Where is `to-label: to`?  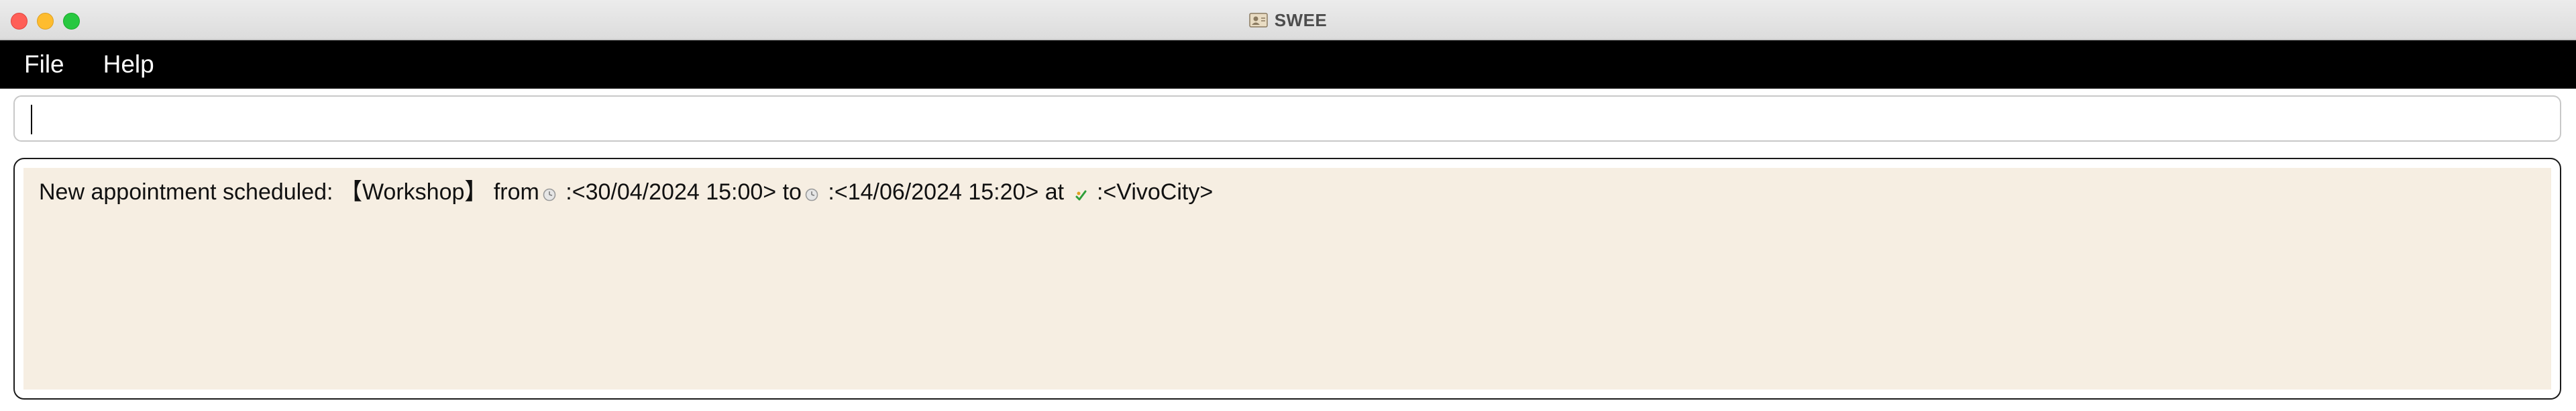 to-label: to is located at coordinates (789, 192).